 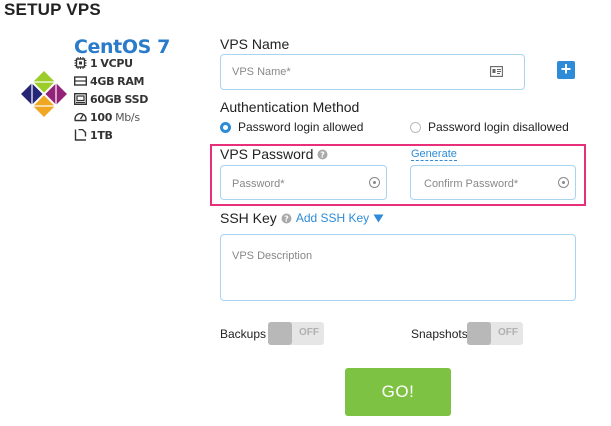 I want to click on vps-password-label: VPS Password, so click(x=267, y=154).